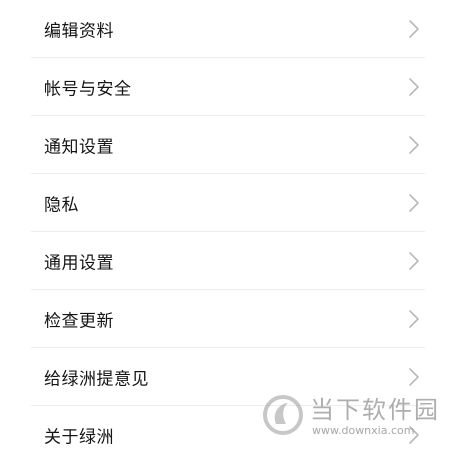  I want to click on settings-item-check-update: 检查更新, so click(228, 319).